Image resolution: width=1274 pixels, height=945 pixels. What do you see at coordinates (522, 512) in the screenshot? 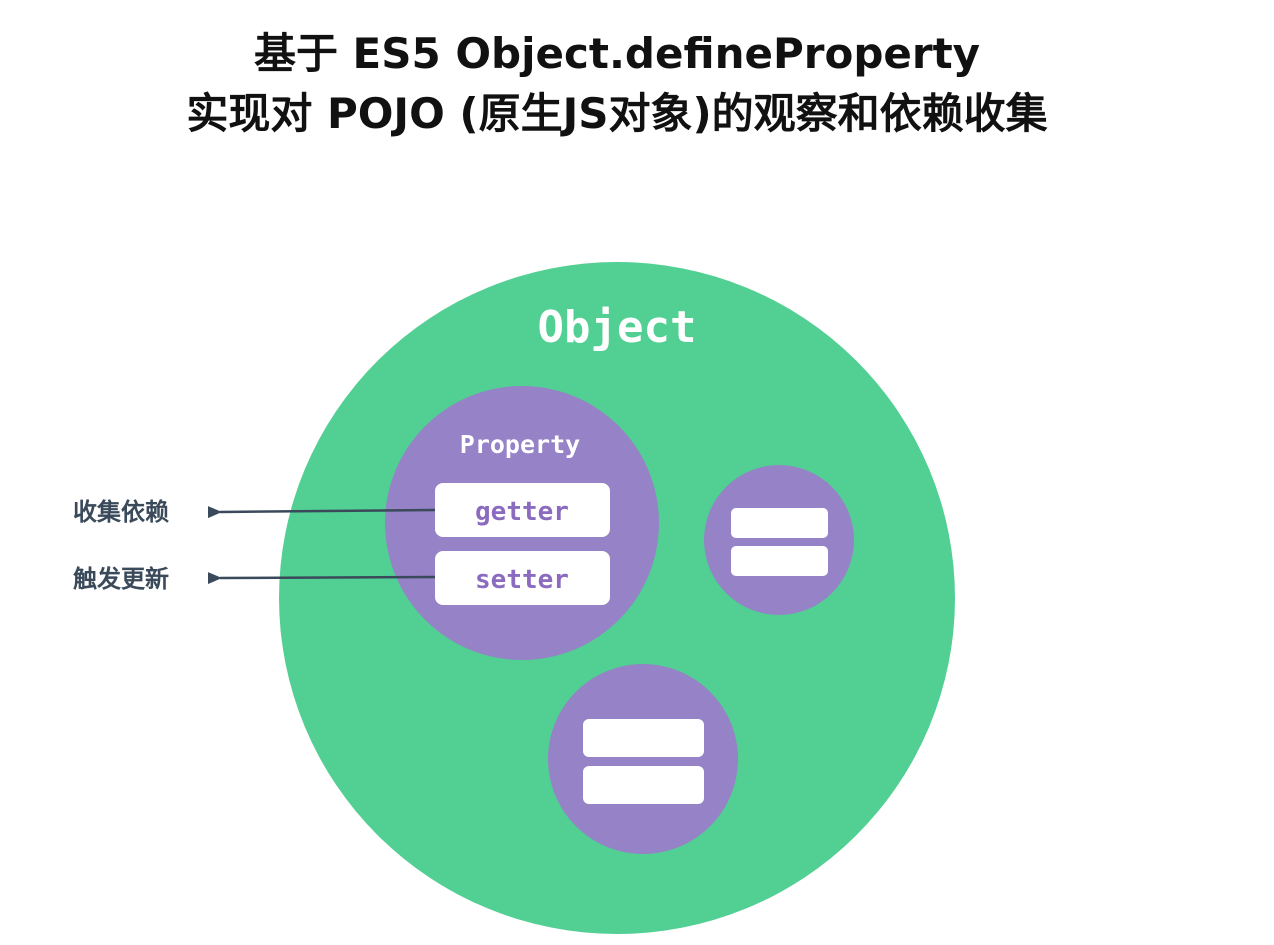
I see `getter-label: getter` at bounding box center [522, 512].